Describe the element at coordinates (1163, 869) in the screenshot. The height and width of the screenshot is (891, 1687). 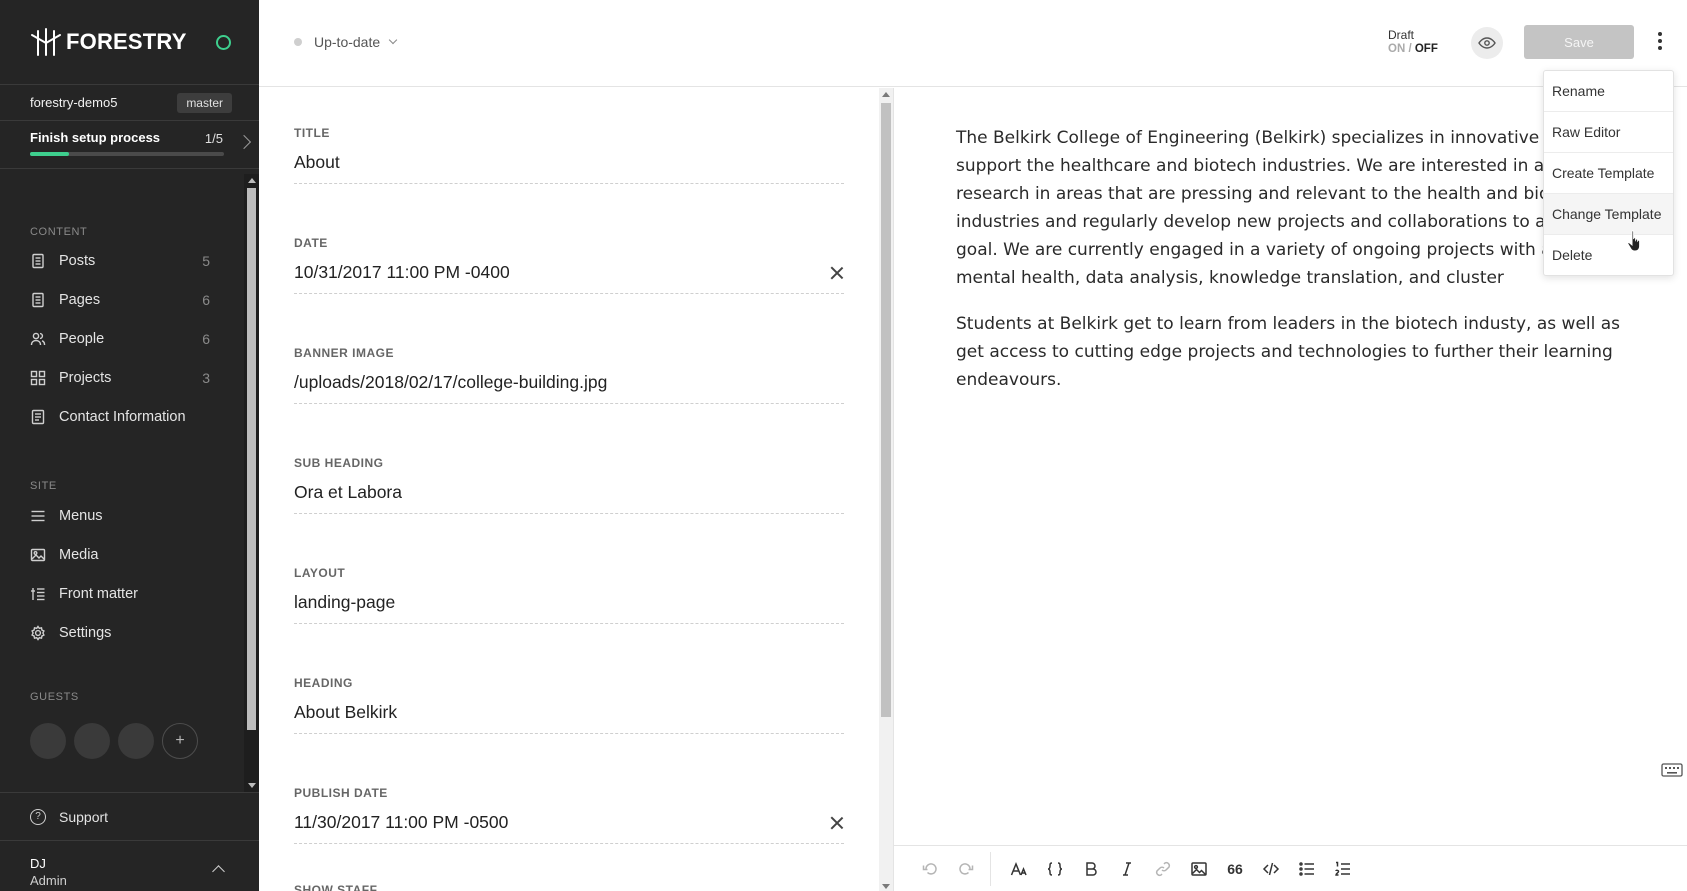
I see `link-button` at that location.